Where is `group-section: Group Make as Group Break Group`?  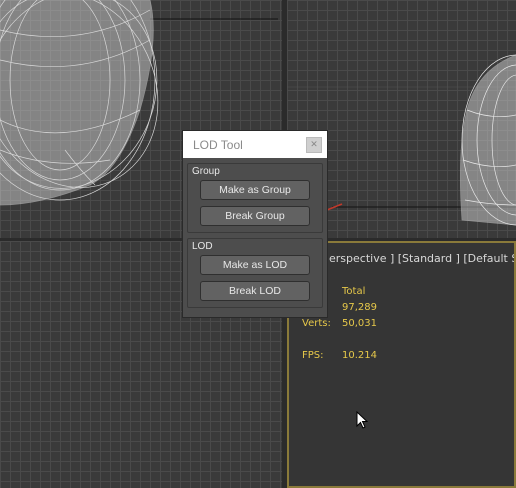
group-section: Group Make as Group Break Group is located at coordinates (255, 198).